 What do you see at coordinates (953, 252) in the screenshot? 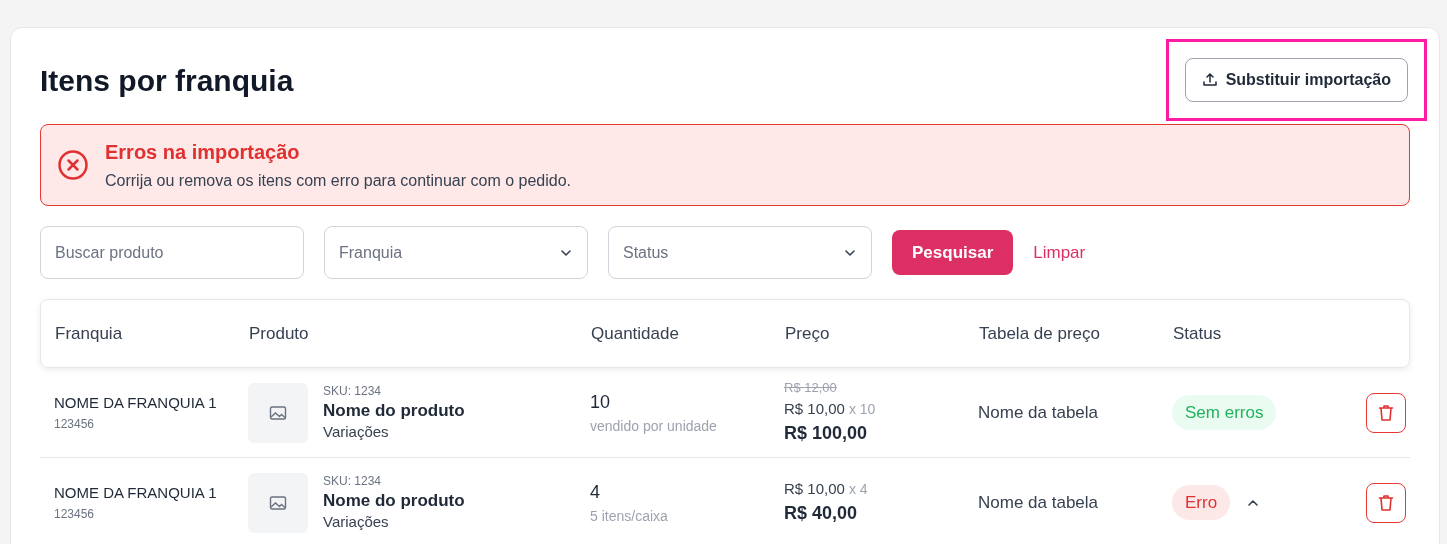
I see `search-button: Pesquisar` at bounding box center [953, 252].